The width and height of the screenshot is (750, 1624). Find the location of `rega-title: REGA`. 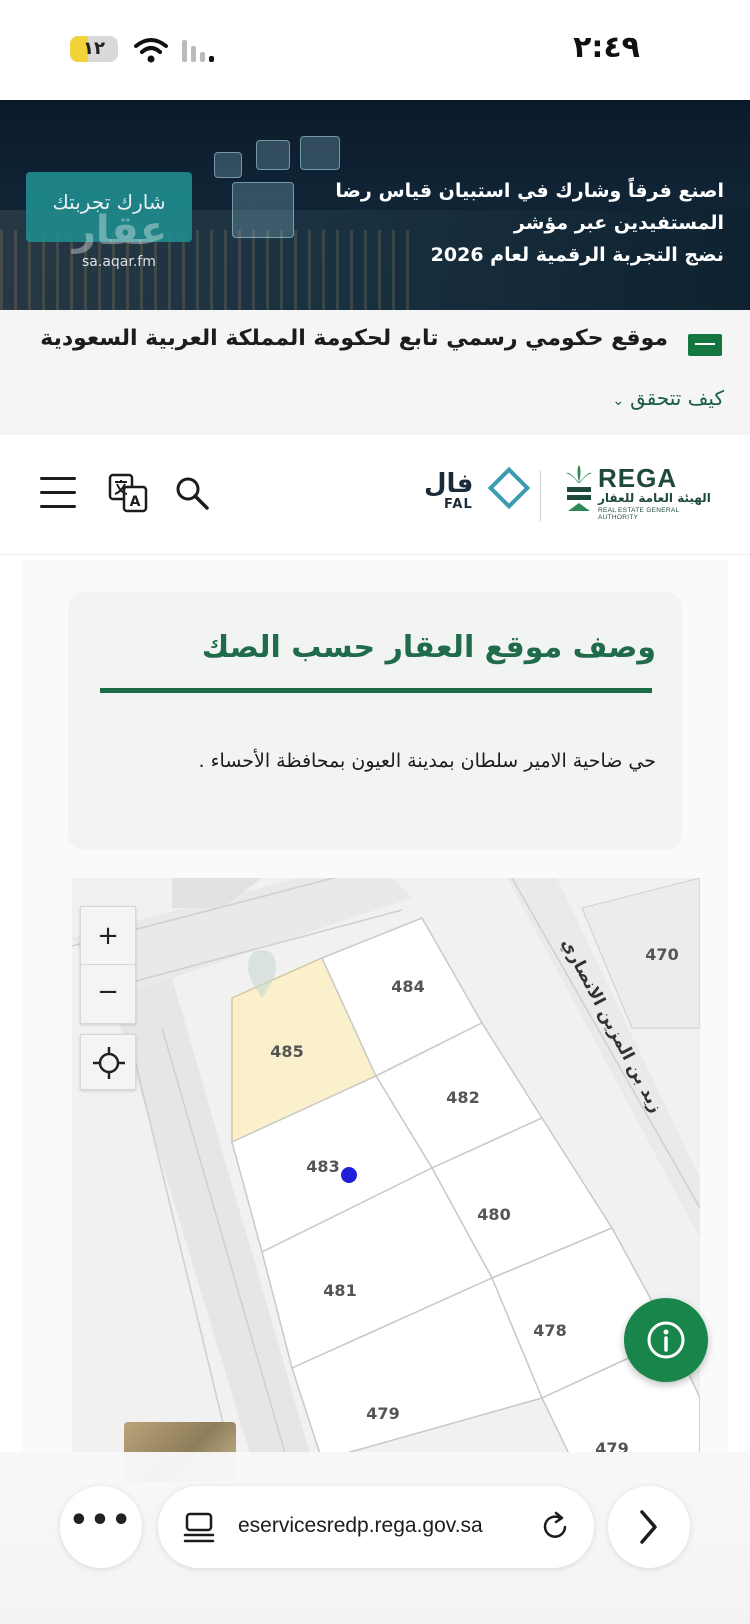

rega-title: REGA is located at coordinates (638, 478).